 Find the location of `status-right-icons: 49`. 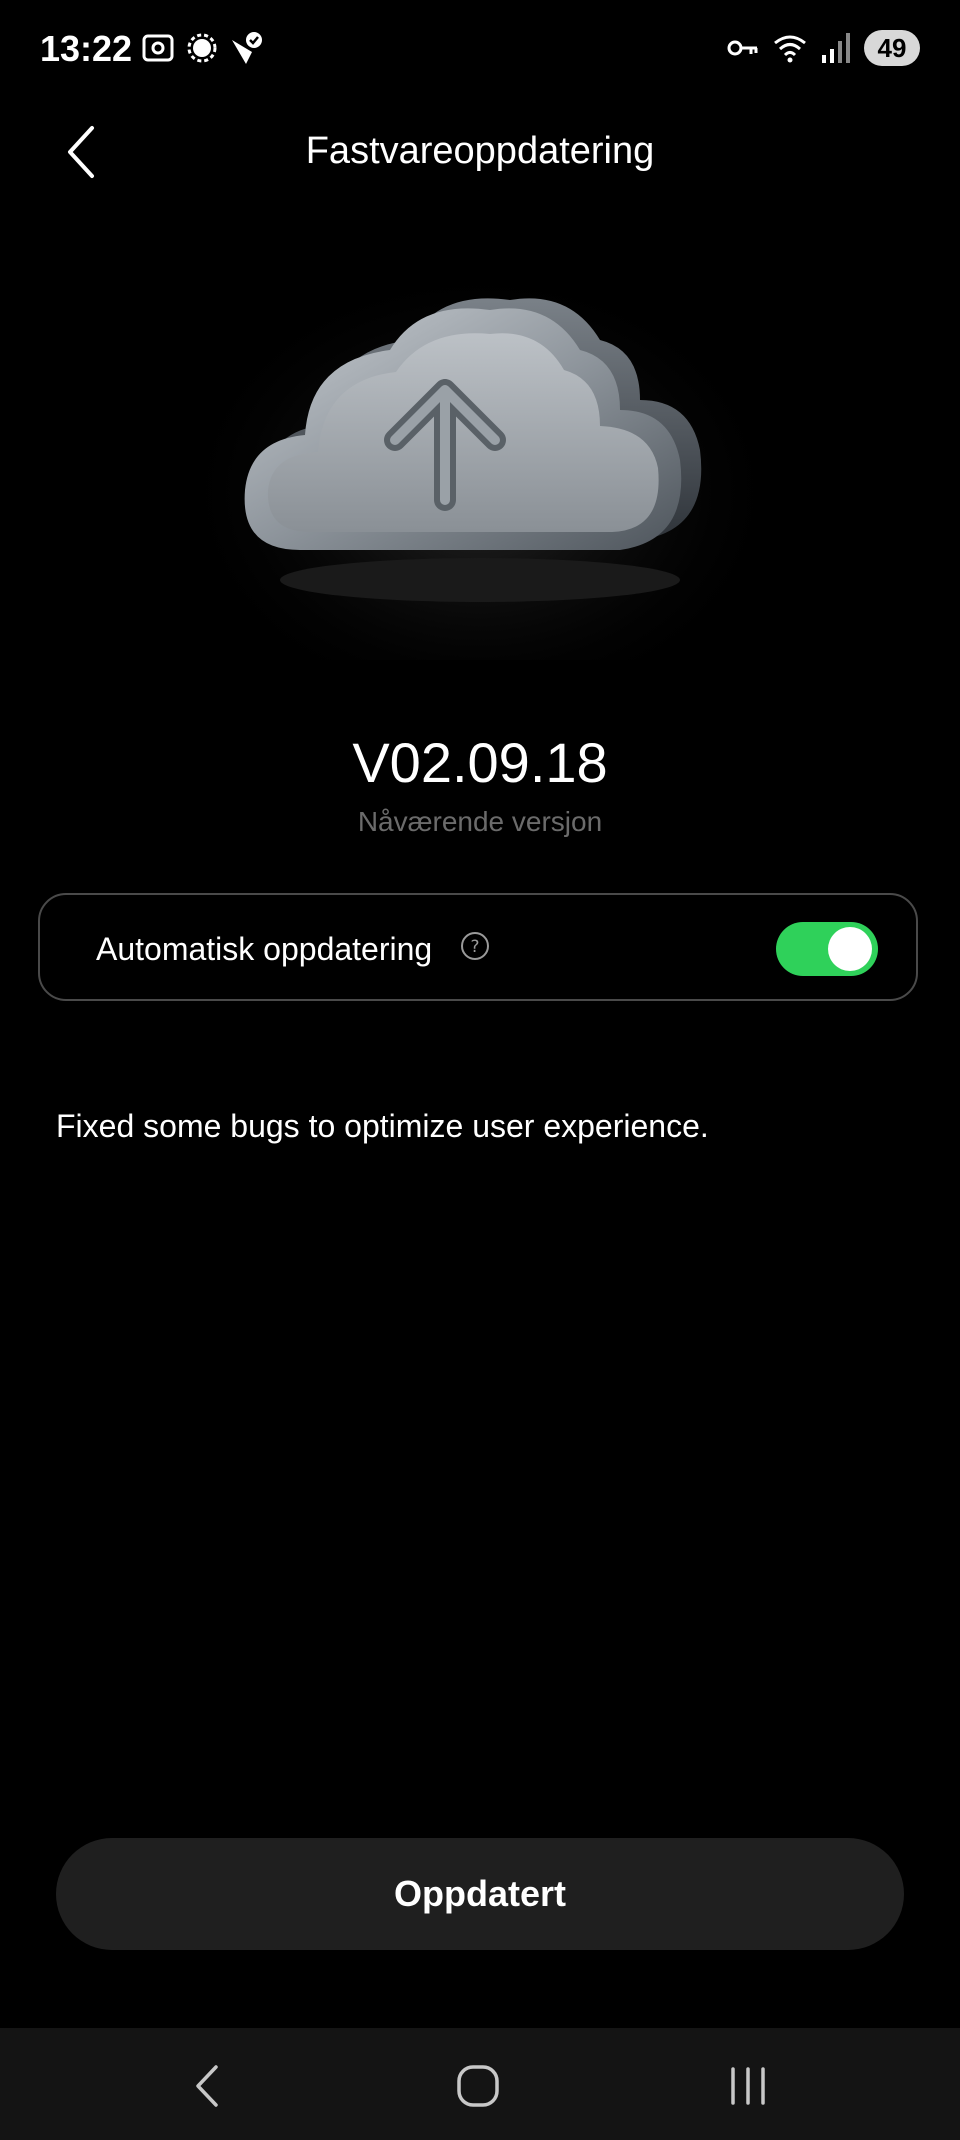

status-right-icons: 49 is located at coordinates (823, 48).